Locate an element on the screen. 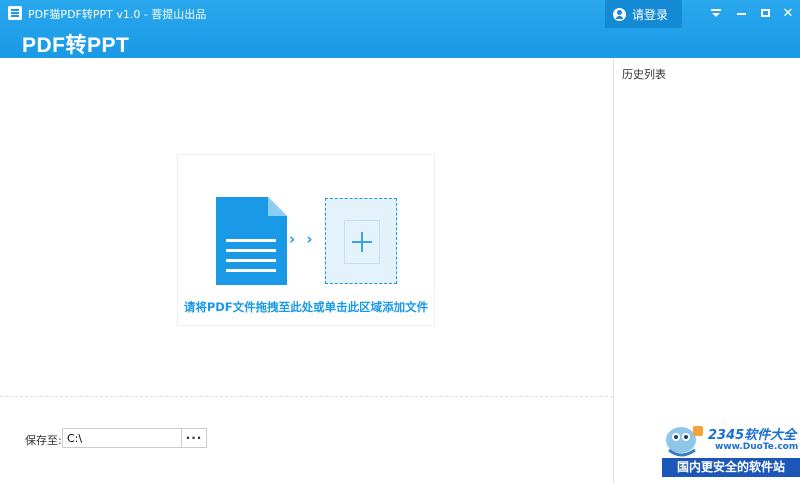  history-title: 历史列表 is located at coordinates (644, 74).